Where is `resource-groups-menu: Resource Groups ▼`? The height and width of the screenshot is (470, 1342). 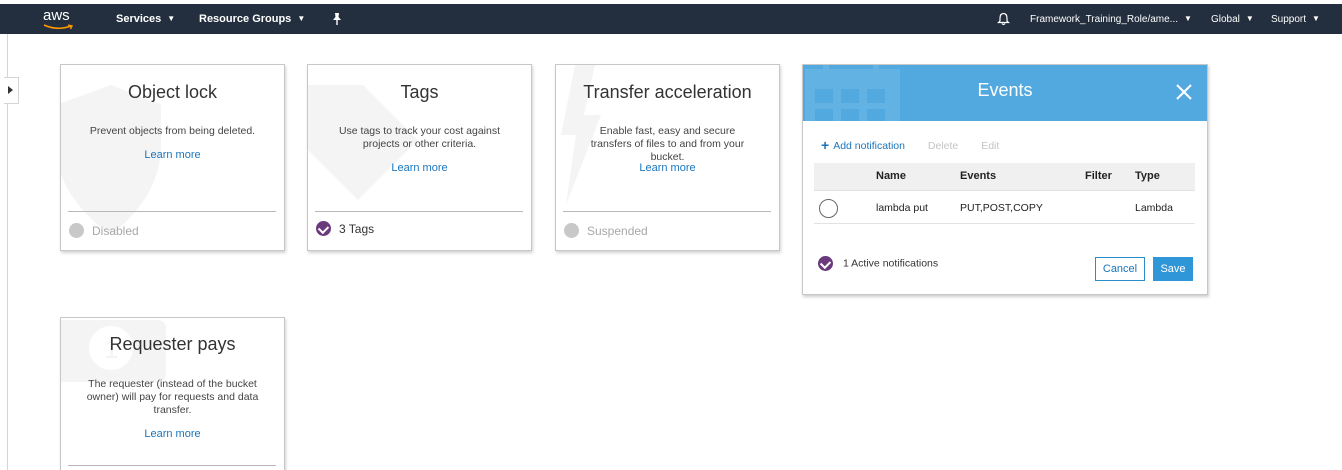
resource-groups-menu: Resource Groups ▼ is located at coordinates (252, 19).